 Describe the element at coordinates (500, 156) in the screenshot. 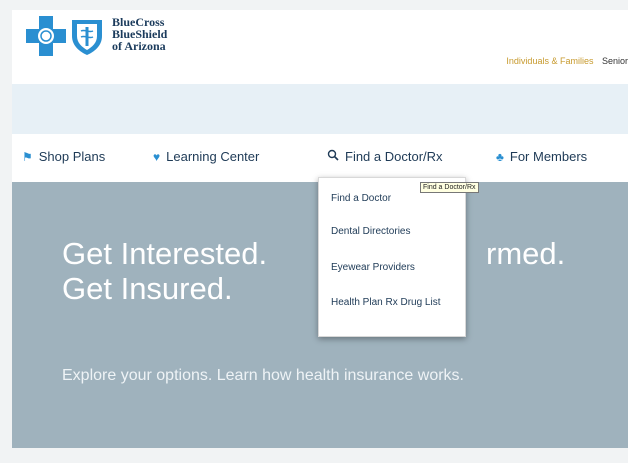

I see `members-icon: ♣` at that location.